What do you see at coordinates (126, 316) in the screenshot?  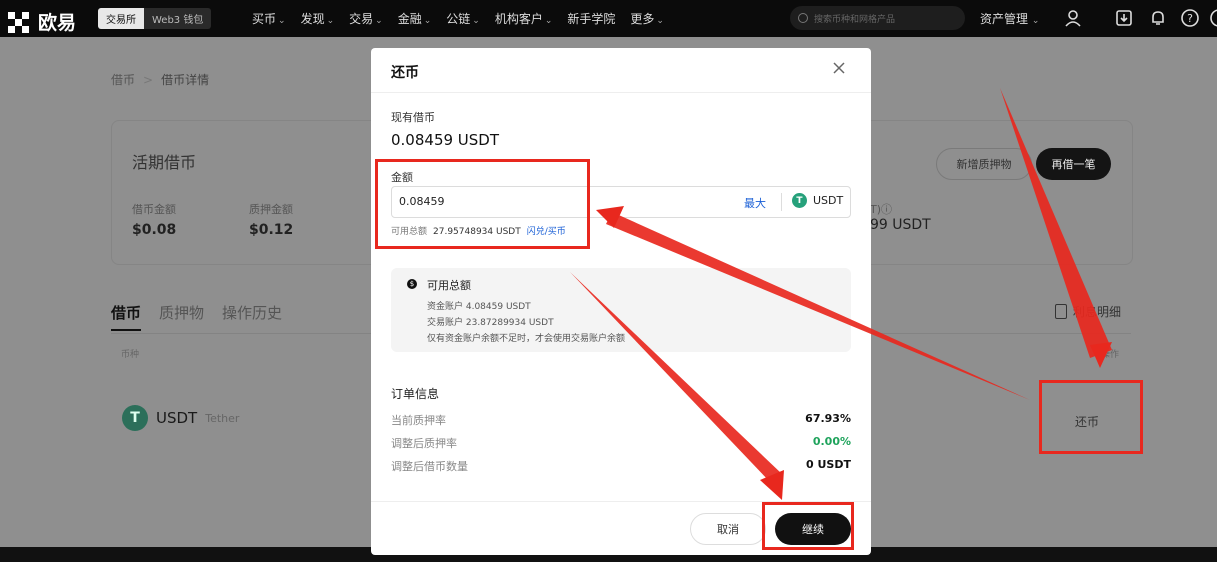 I see `tab-borrow: 借币` at bounding box center [126, 316].